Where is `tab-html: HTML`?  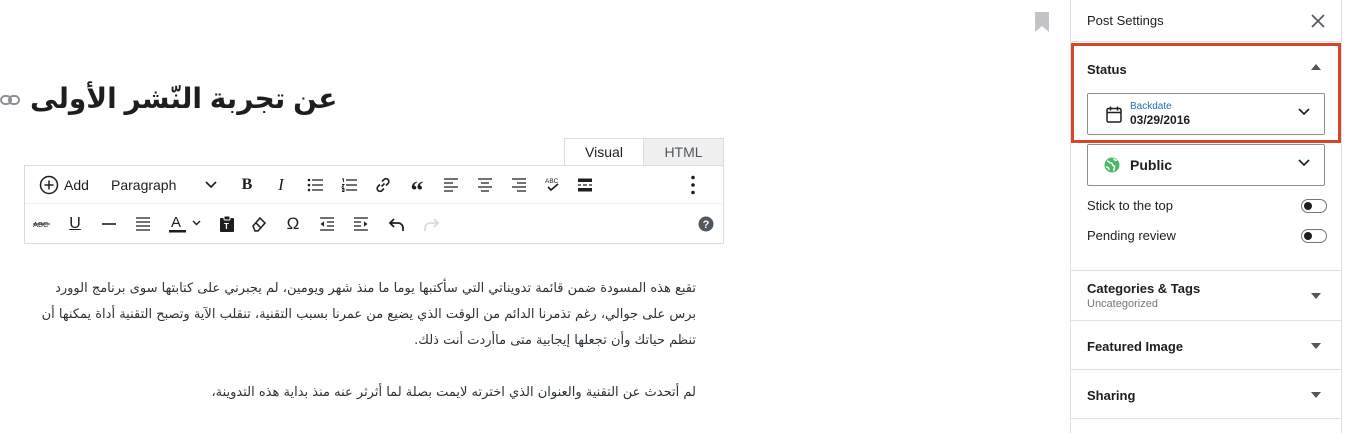 tab-html: HTML is located at coordinates (684, 152).